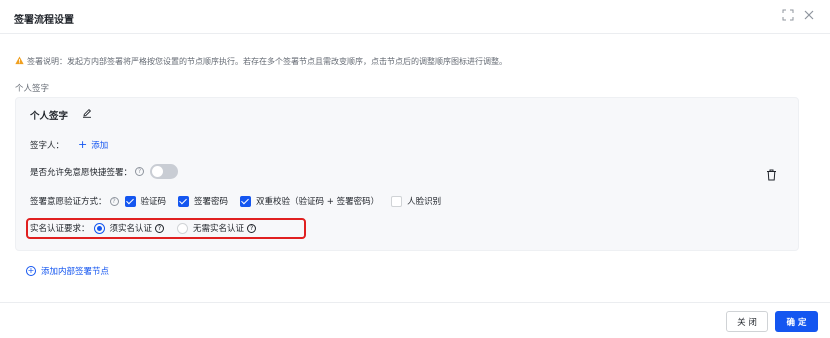 Image resolution: width=830 pixels, height=338 pixels. What do you see at coordinates (153, 202) in the screenshot?
I see `verify-option-label: 验证码` at bounding box center [153, 202].